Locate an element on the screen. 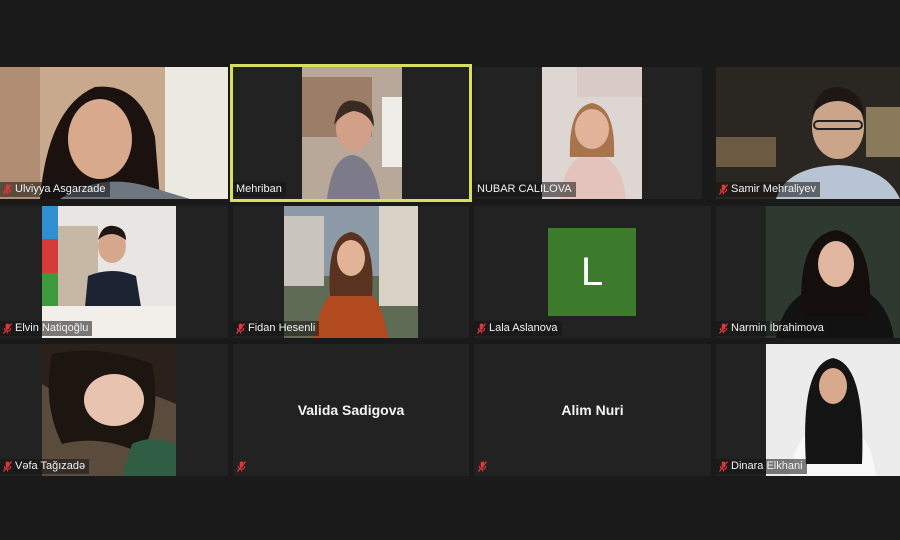 The image size is (900, 540). participant-name-label: Lala Aslanova is located at coordinates (518, 328).